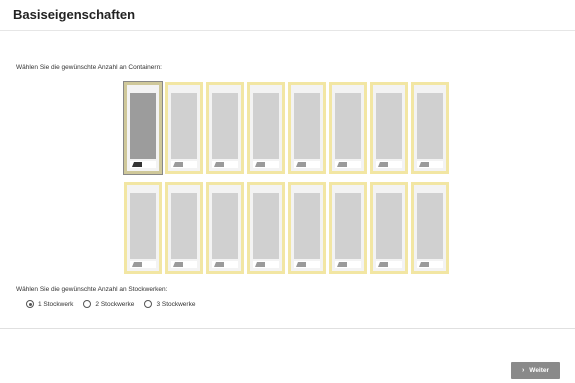 This screenshot has width=575, height=383. Describe the element at coordinates (56, 304) in the screenshot. I see `radio-label: 1 Stockwerk` at that location.